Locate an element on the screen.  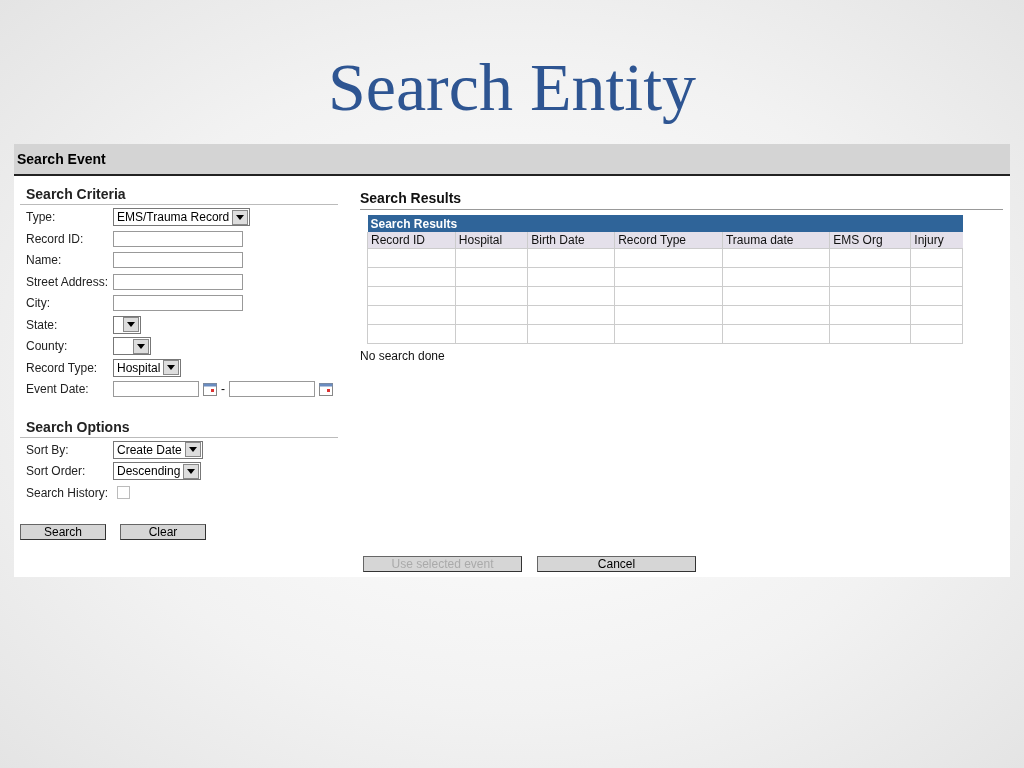
field-label: Record Type: is located at coordinates (62, 367).